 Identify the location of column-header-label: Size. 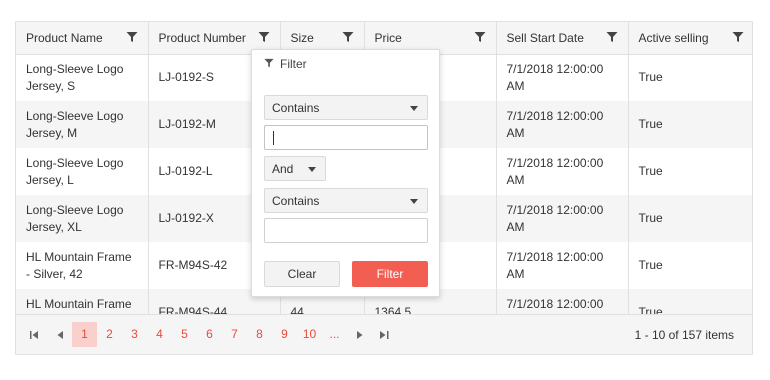
(302, 37).